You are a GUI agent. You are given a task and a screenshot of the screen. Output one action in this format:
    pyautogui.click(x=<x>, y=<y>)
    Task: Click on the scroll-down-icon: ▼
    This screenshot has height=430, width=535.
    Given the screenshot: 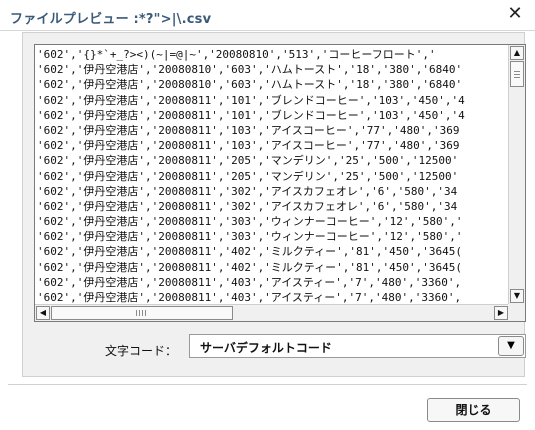 What is the action you would take?
    pyautogui.click(x=517, y=296)
    